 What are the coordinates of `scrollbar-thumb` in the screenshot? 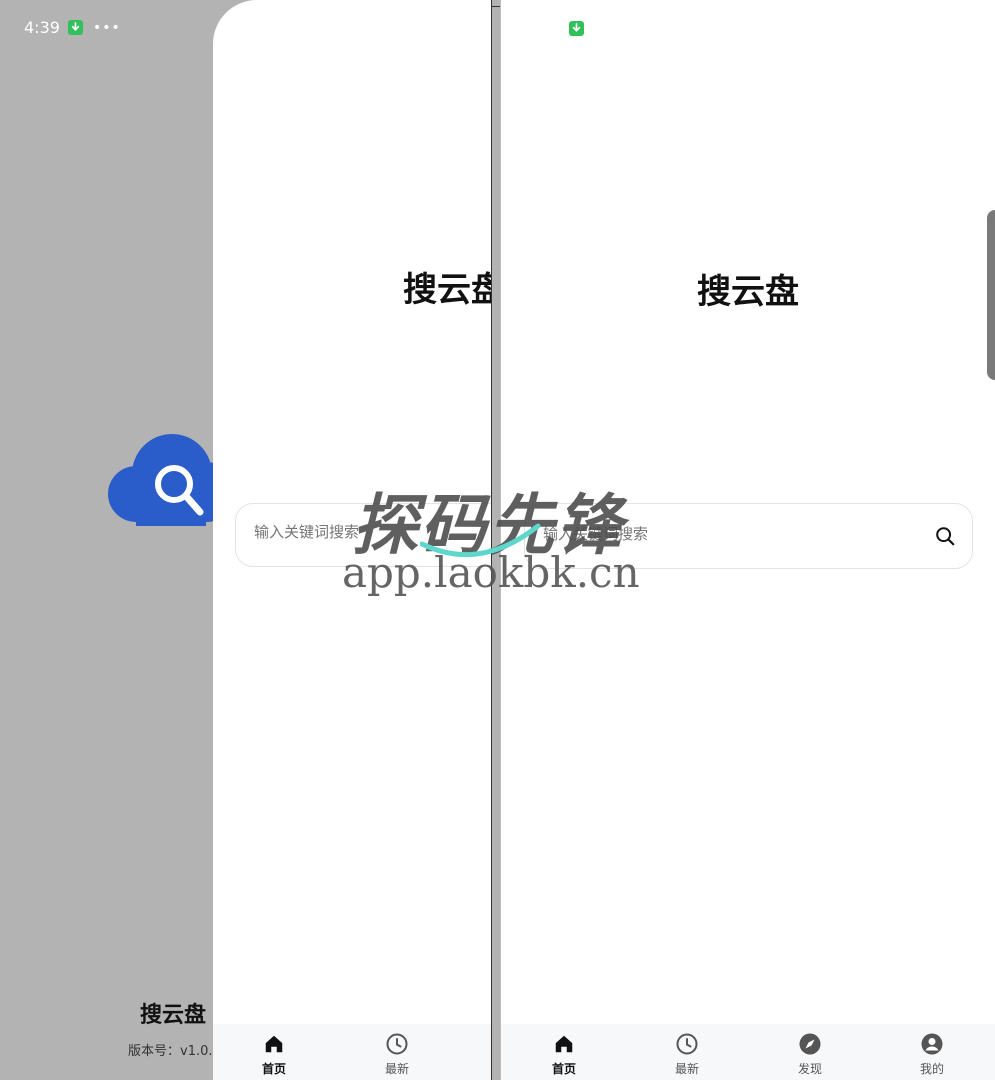 It's located at (991, 295).